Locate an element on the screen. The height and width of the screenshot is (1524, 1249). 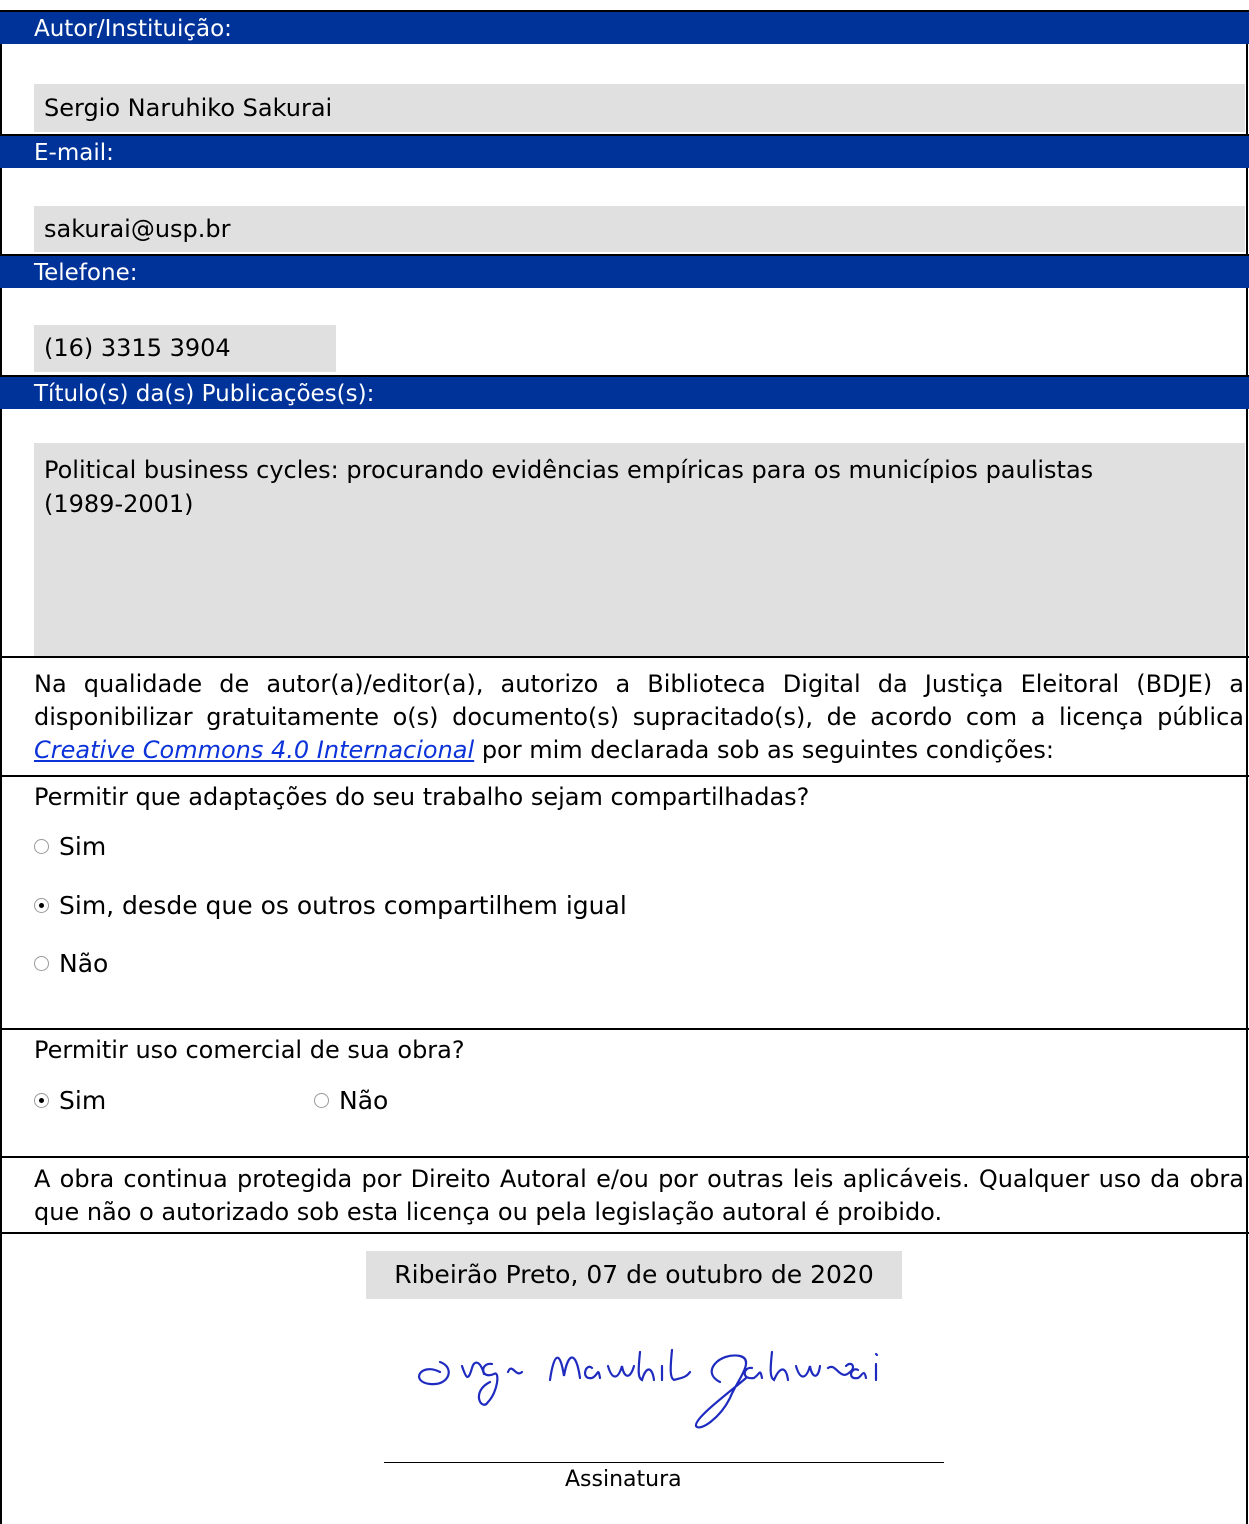
commercial-option-yes: Sim is located at coordinates (70, 1100).